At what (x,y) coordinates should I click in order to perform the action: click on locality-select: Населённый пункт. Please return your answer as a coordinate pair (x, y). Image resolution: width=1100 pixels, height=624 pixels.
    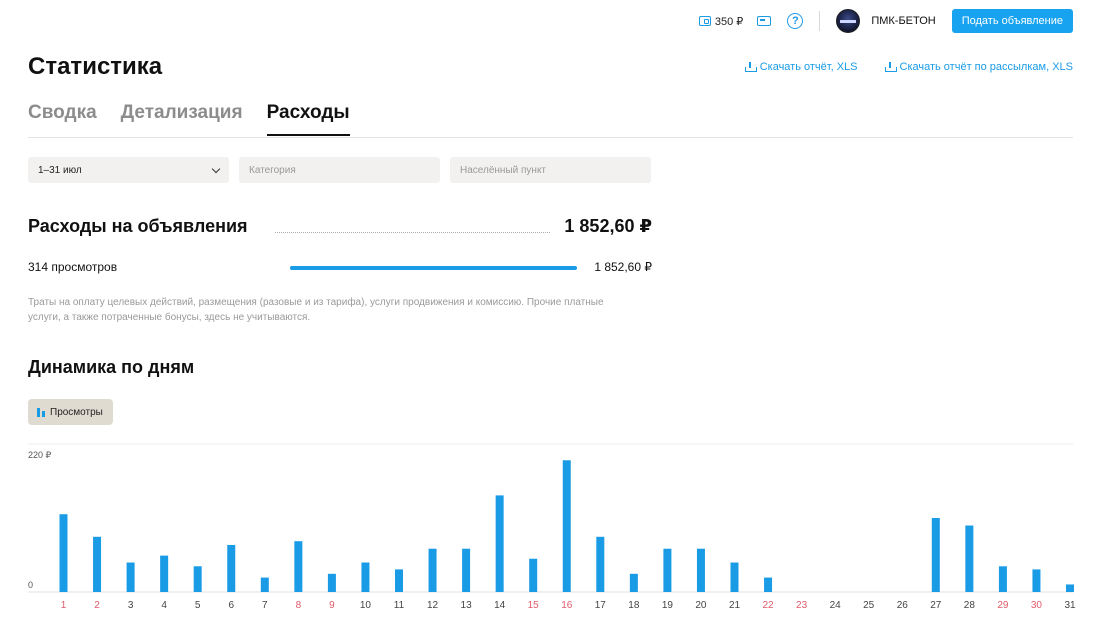
    Looking at the image, I should click on (550, 170).